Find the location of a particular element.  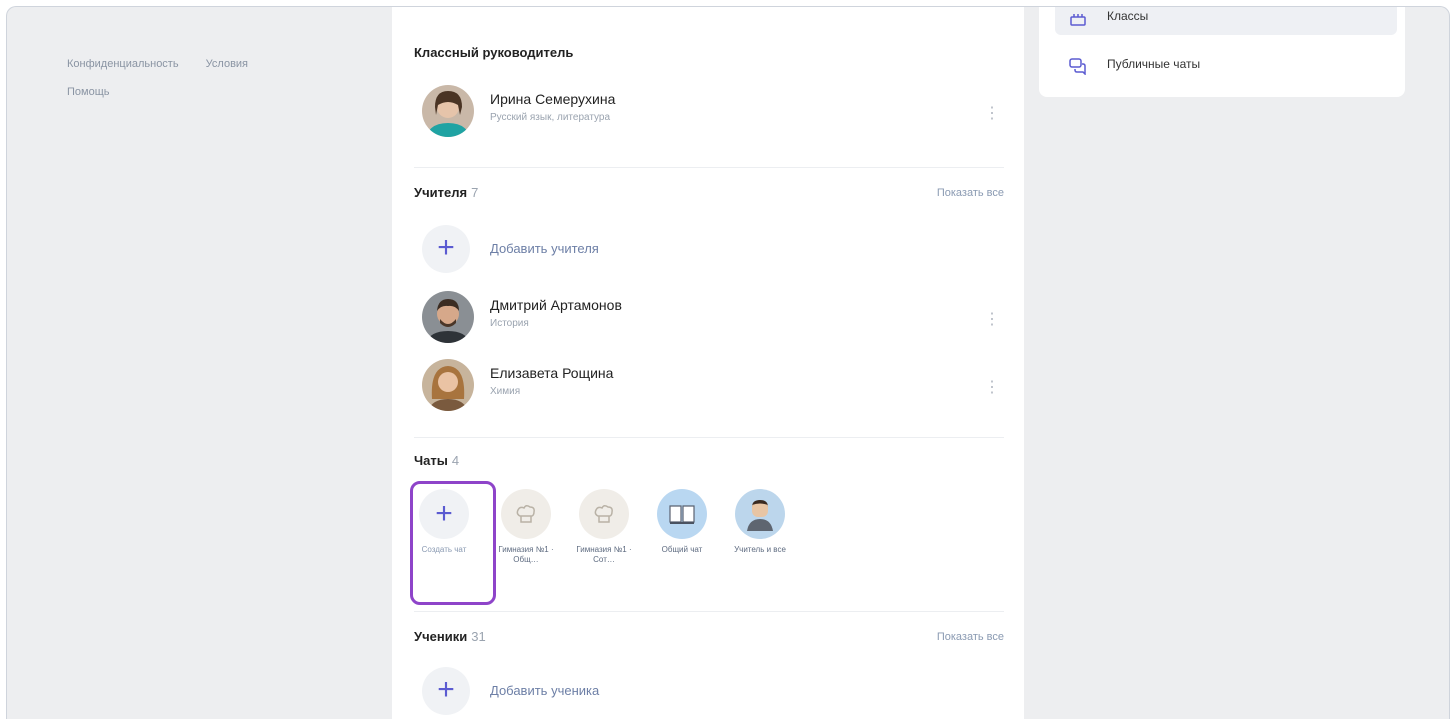

teacher-subject: История is located at coordinates (509, 323).